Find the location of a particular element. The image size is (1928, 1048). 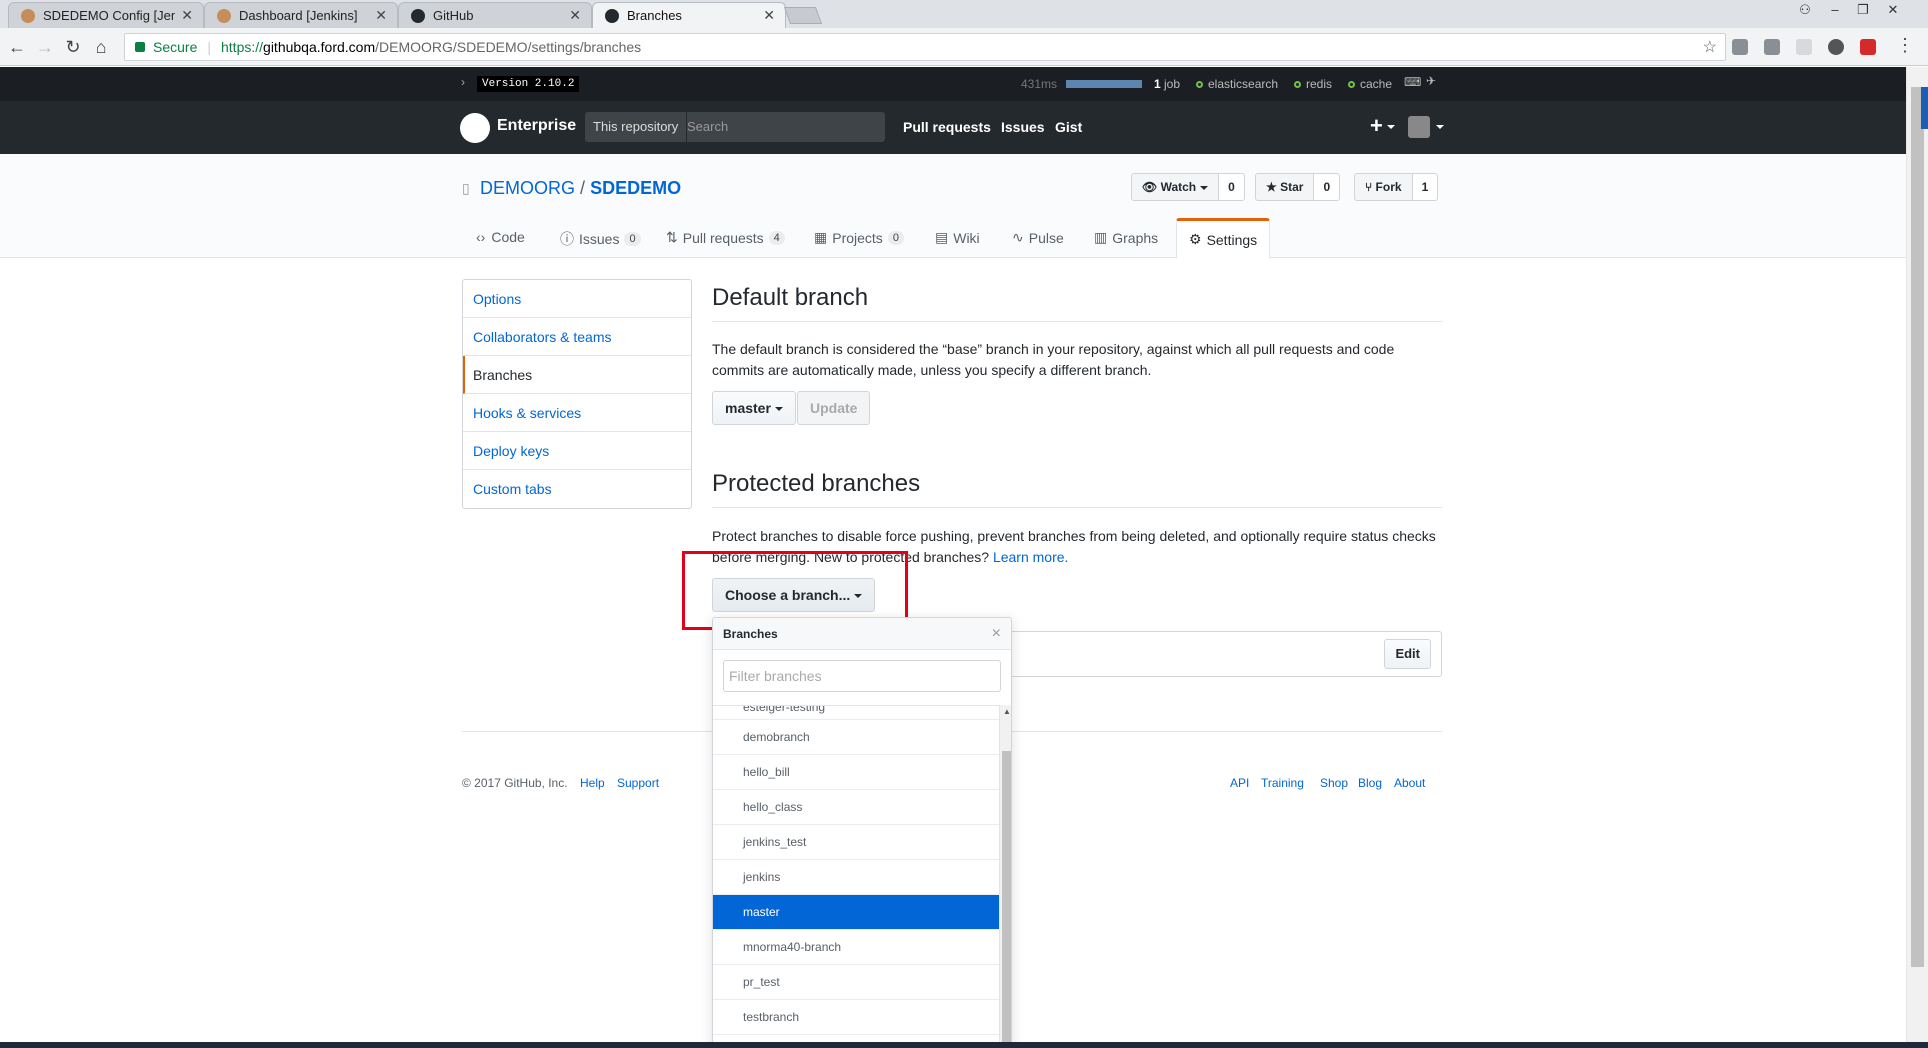

footer-link-help: Help is located at coordinates (592, 783).